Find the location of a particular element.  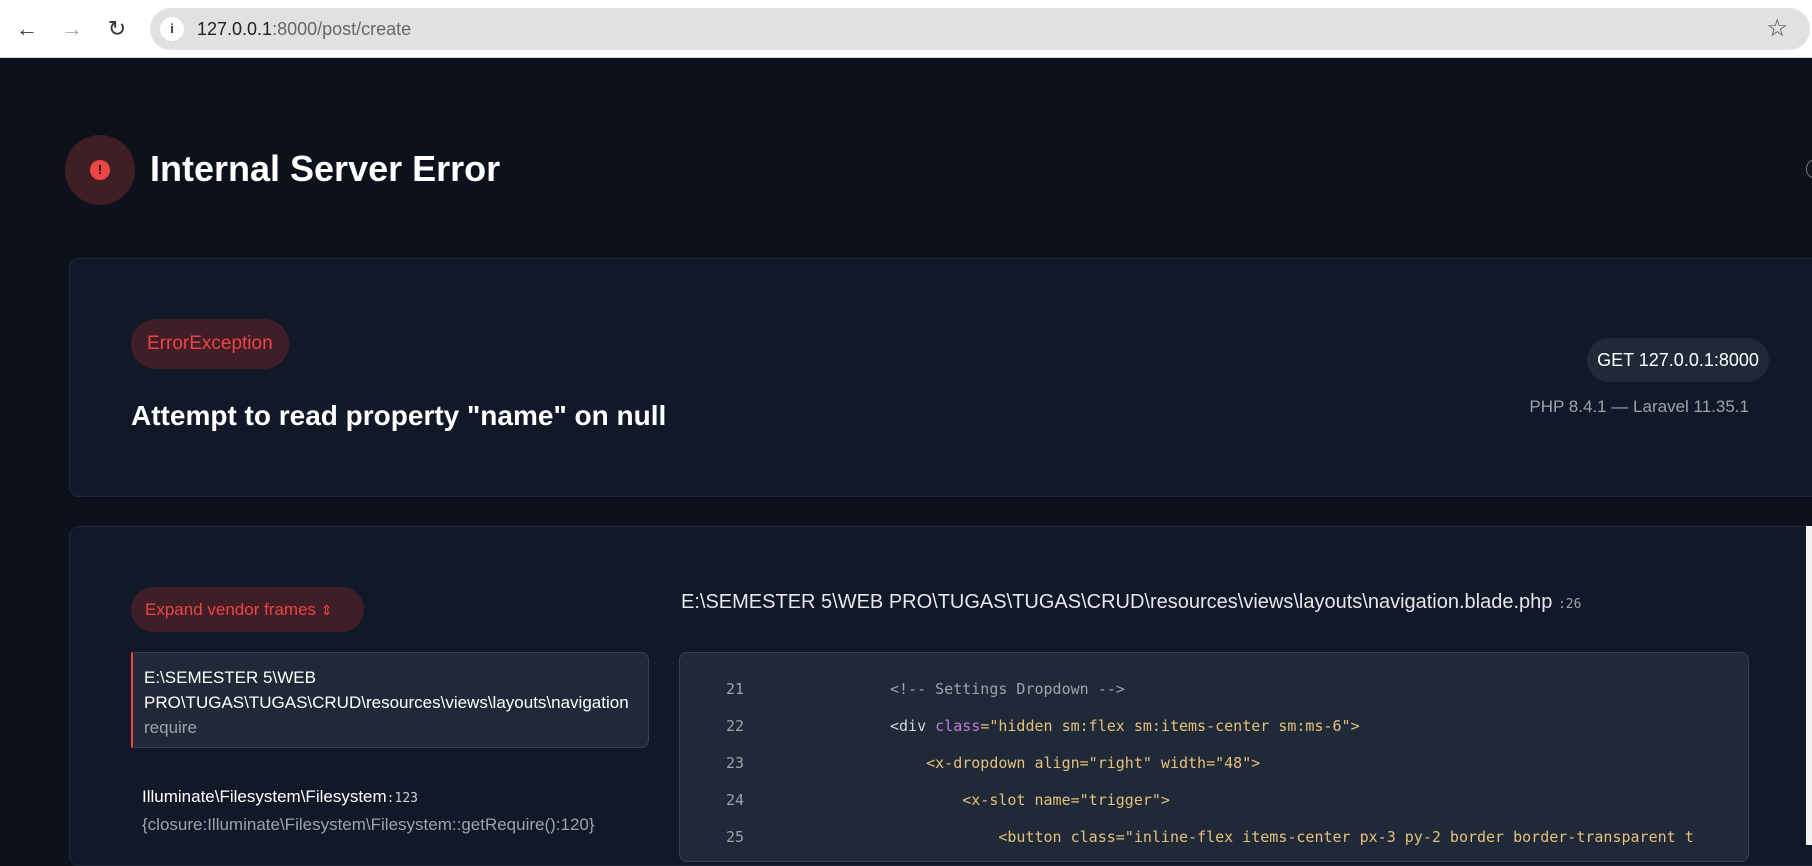

reload-icon: ↻ is located at coordinates (117, 29).